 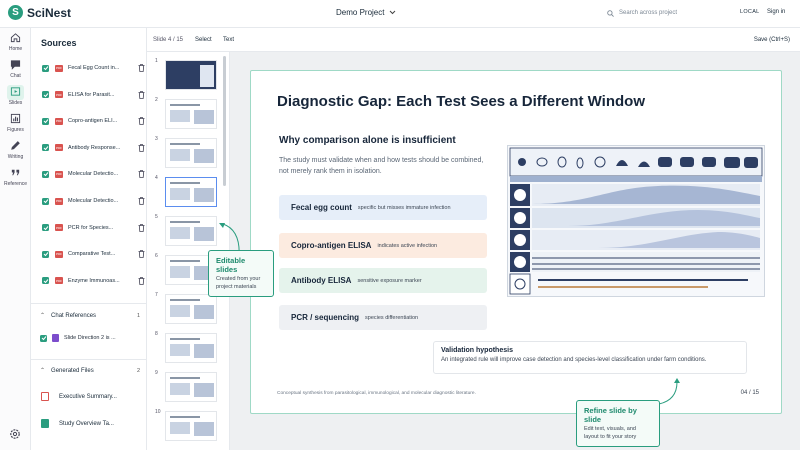 What do you see at coordinates (366, 12) in the screenshot?
I see `project-switcher: Demo Project` at bounding box center [366, 12].